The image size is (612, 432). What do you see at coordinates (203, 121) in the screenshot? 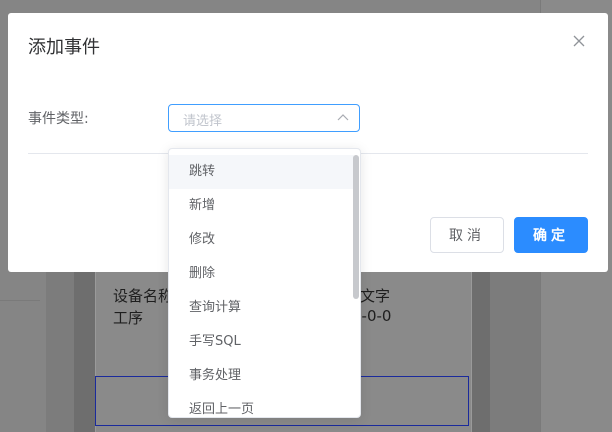
I see `select-placeholder: 请选择` at bounding box center [203, 121].